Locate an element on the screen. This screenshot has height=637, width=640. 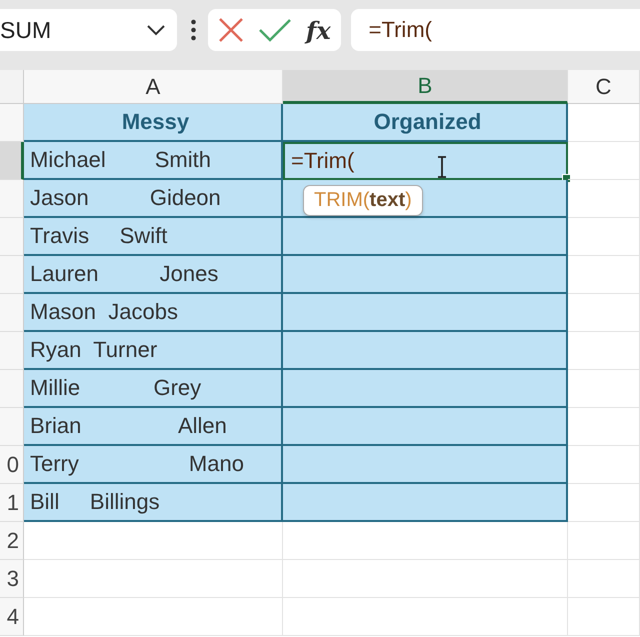
row-header: 3 is located at coordinates (12, 579).